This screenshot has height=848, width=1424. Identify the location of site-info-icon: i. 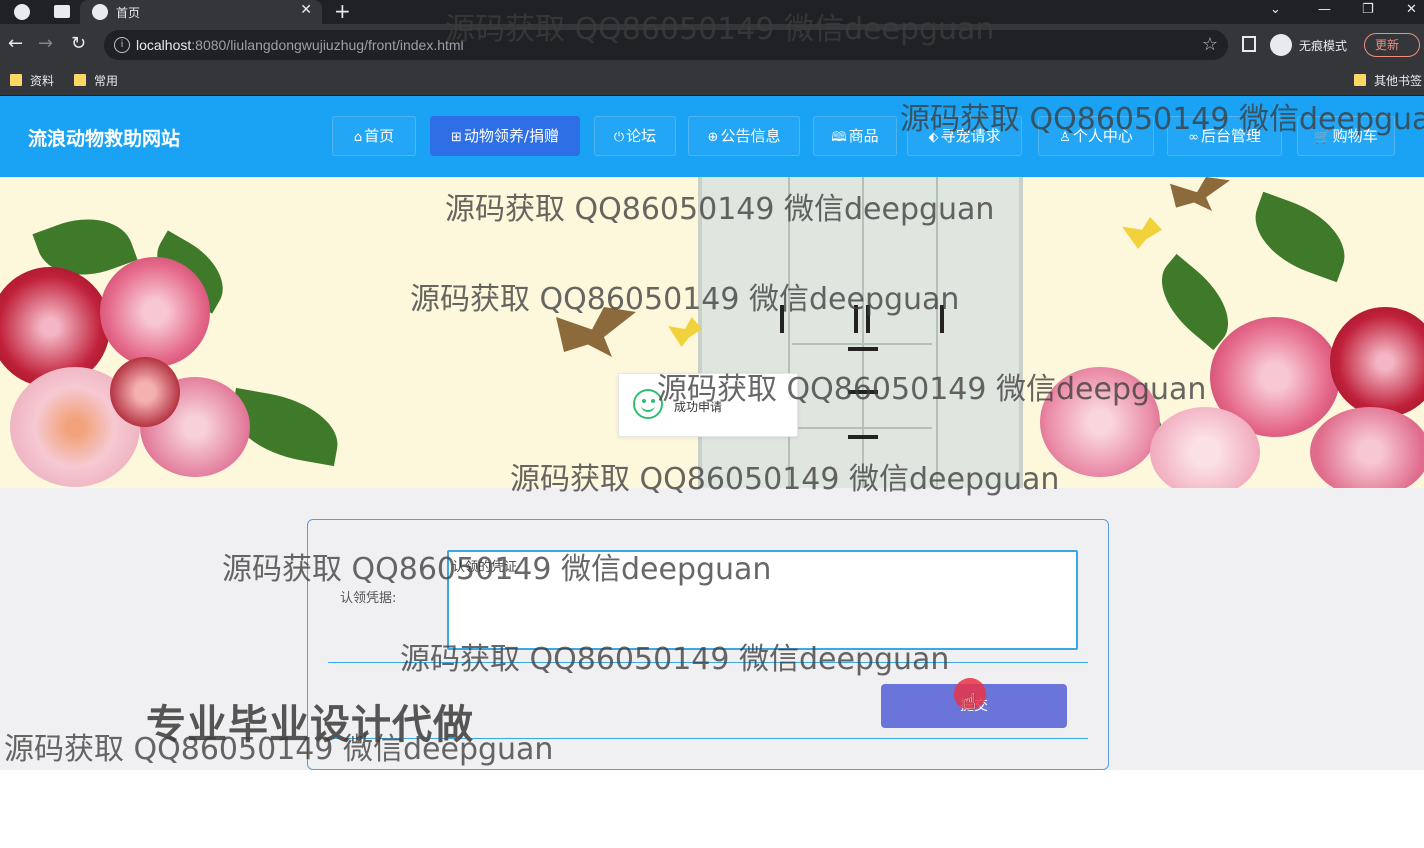
(122, 45).